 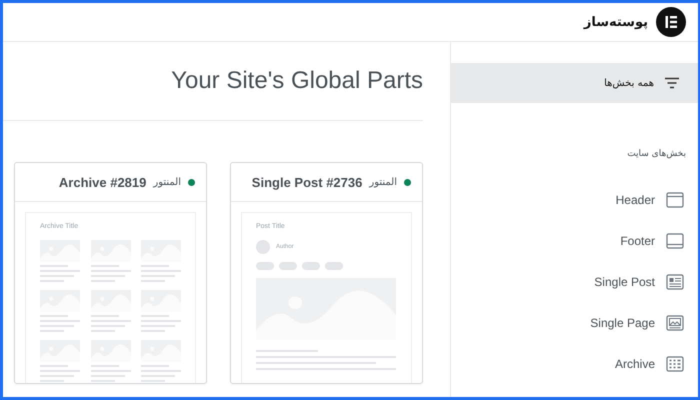 I want to click on avatar-placeholder, so click(x=263, y=247).